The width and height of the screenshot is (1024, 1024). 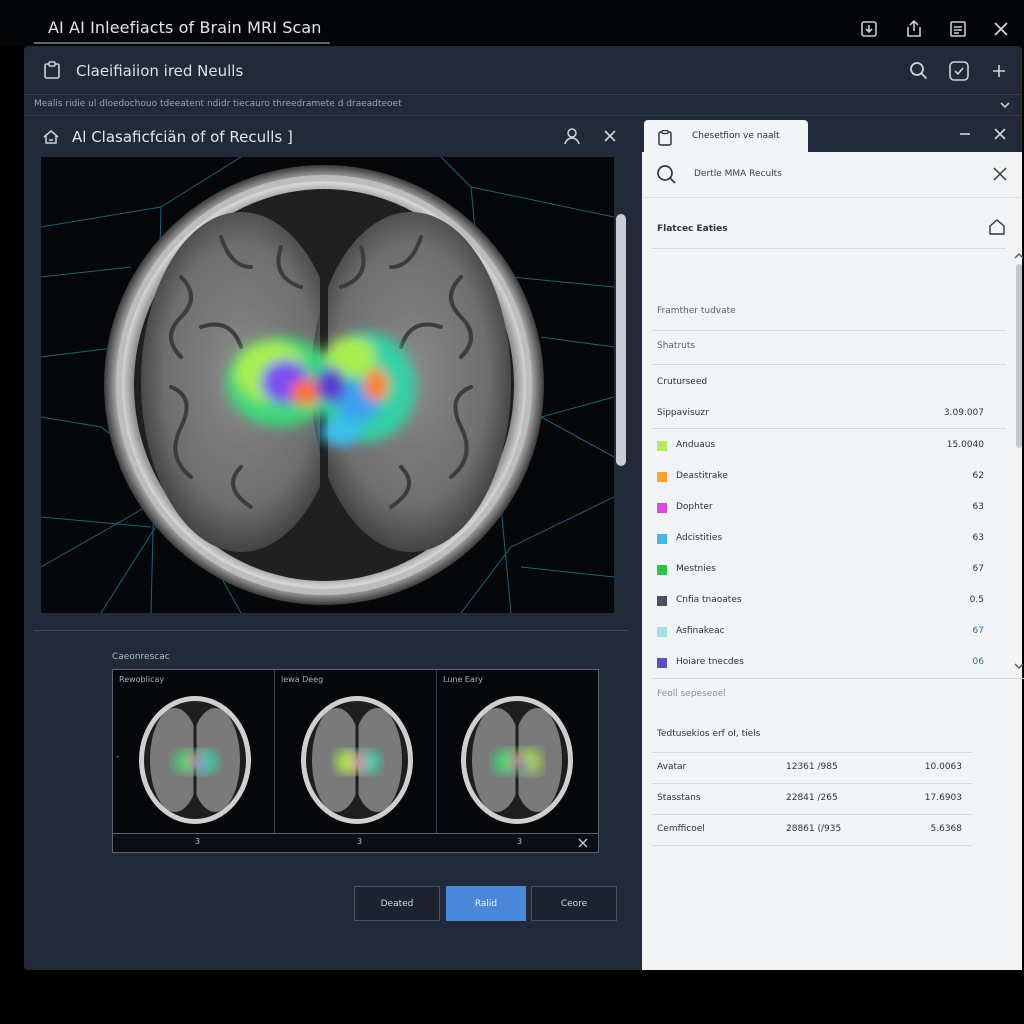 I want to click on table-cell-mid: 12361 /985, so click(x=812, y=767).